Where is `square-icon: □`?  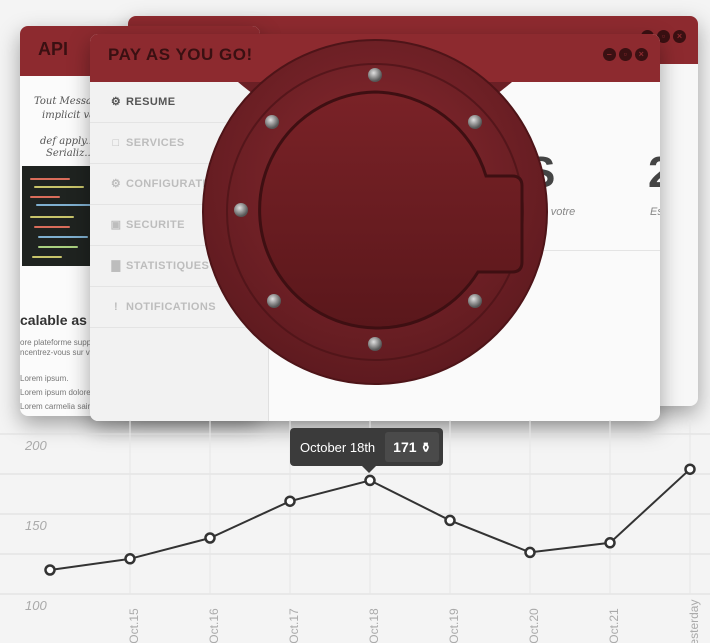 square-icon: □ is located at coordinates (116, 143).